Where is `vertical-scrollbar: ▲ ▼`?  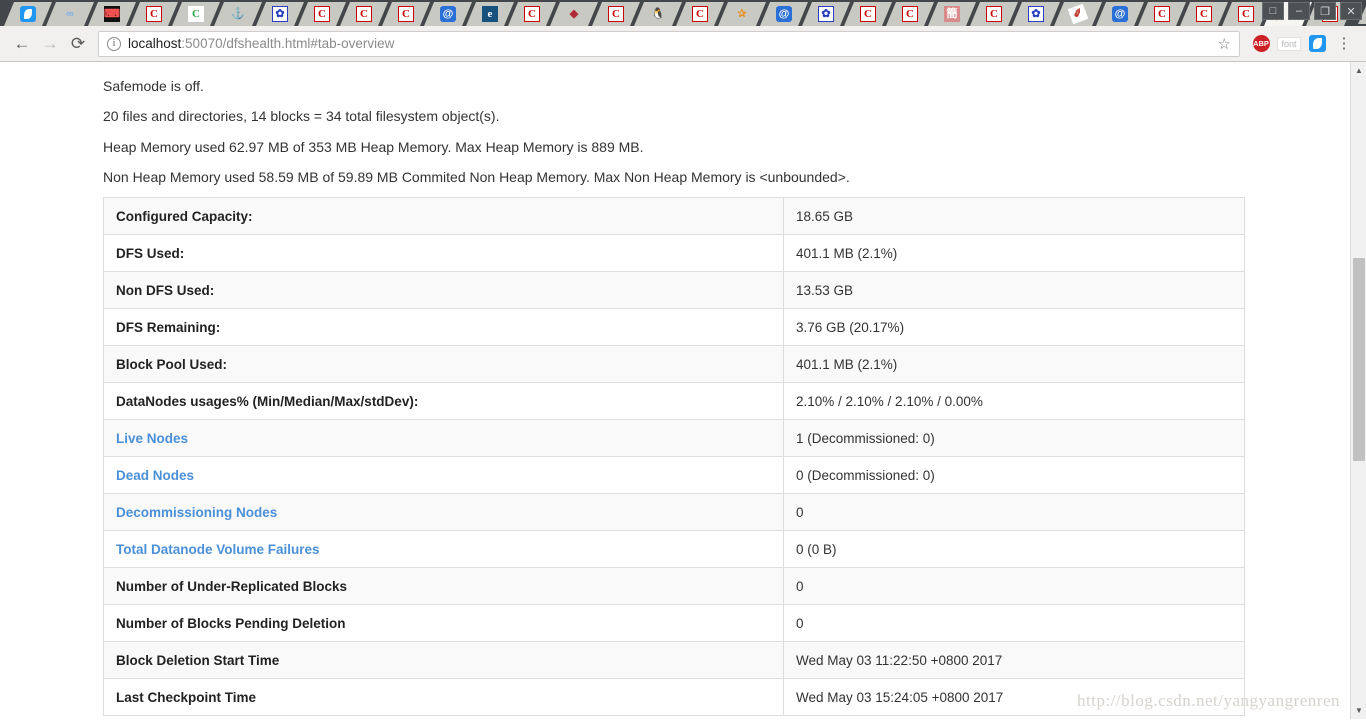 vertical-scrollbar: ▲ ▼ is located at coordinates (1358, 390).